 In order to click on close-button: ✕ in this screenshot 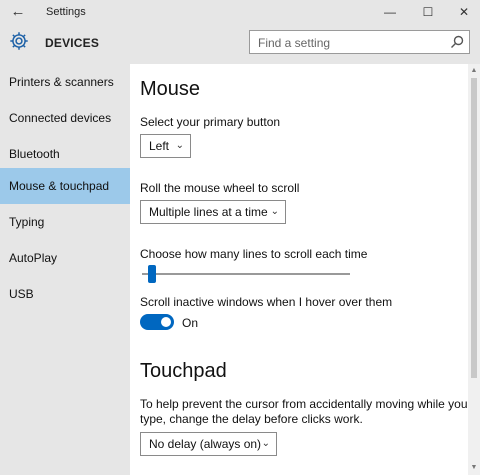, I will do `click(464, 12)`.